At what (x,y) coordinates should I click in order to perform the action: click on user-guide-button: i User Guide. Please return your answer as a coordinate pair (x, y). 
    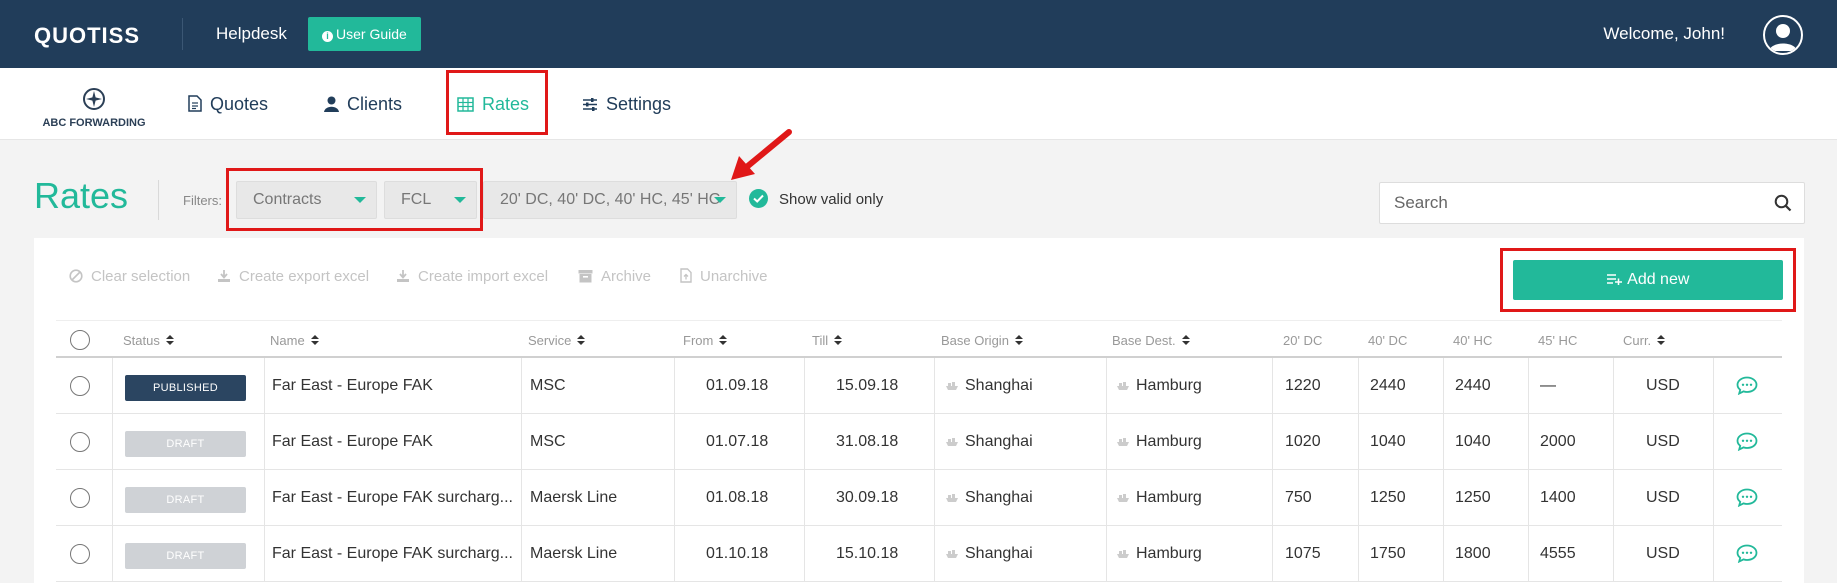
    Looking at the image, I should click on (364, 34).